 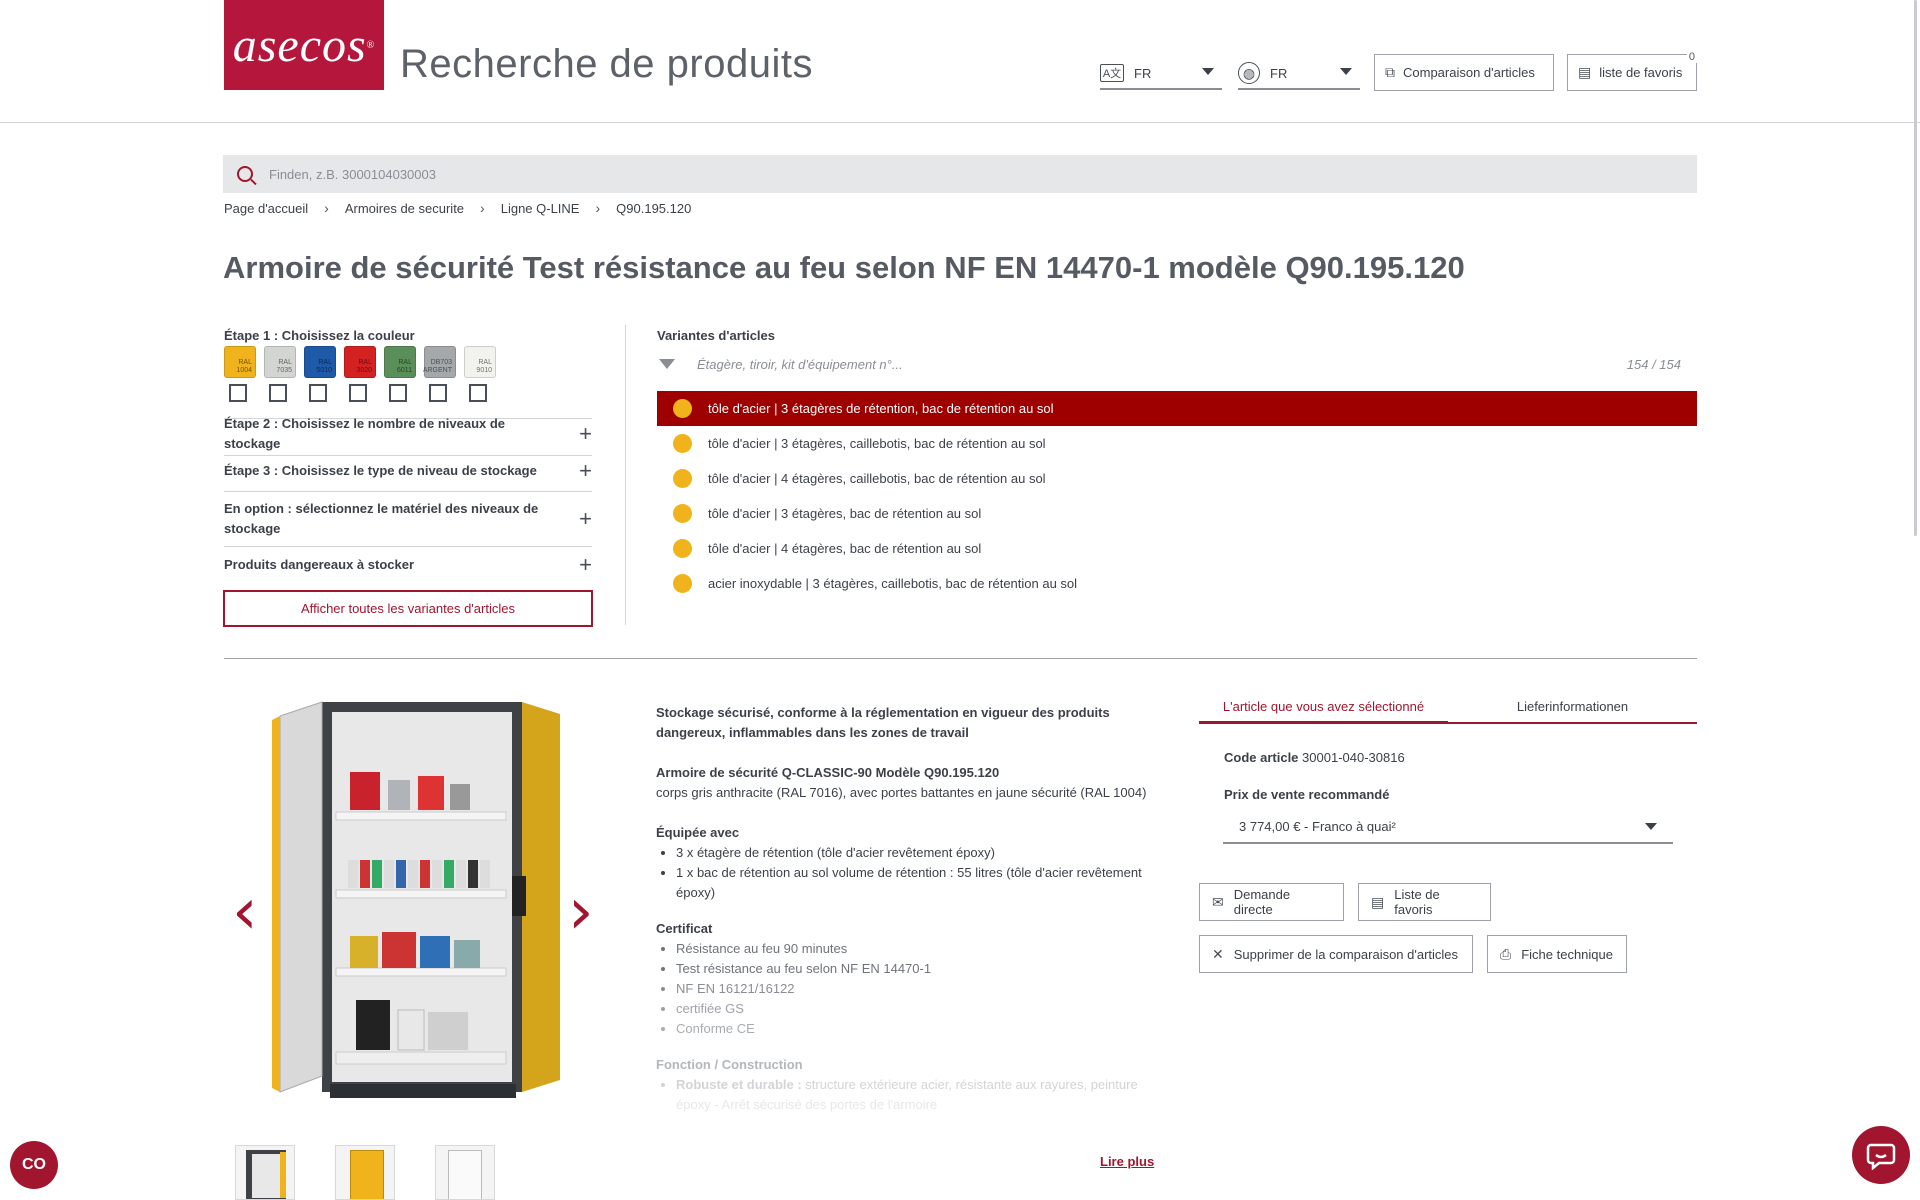 I want to click on chat-button, so click(x=1881, y=1155).